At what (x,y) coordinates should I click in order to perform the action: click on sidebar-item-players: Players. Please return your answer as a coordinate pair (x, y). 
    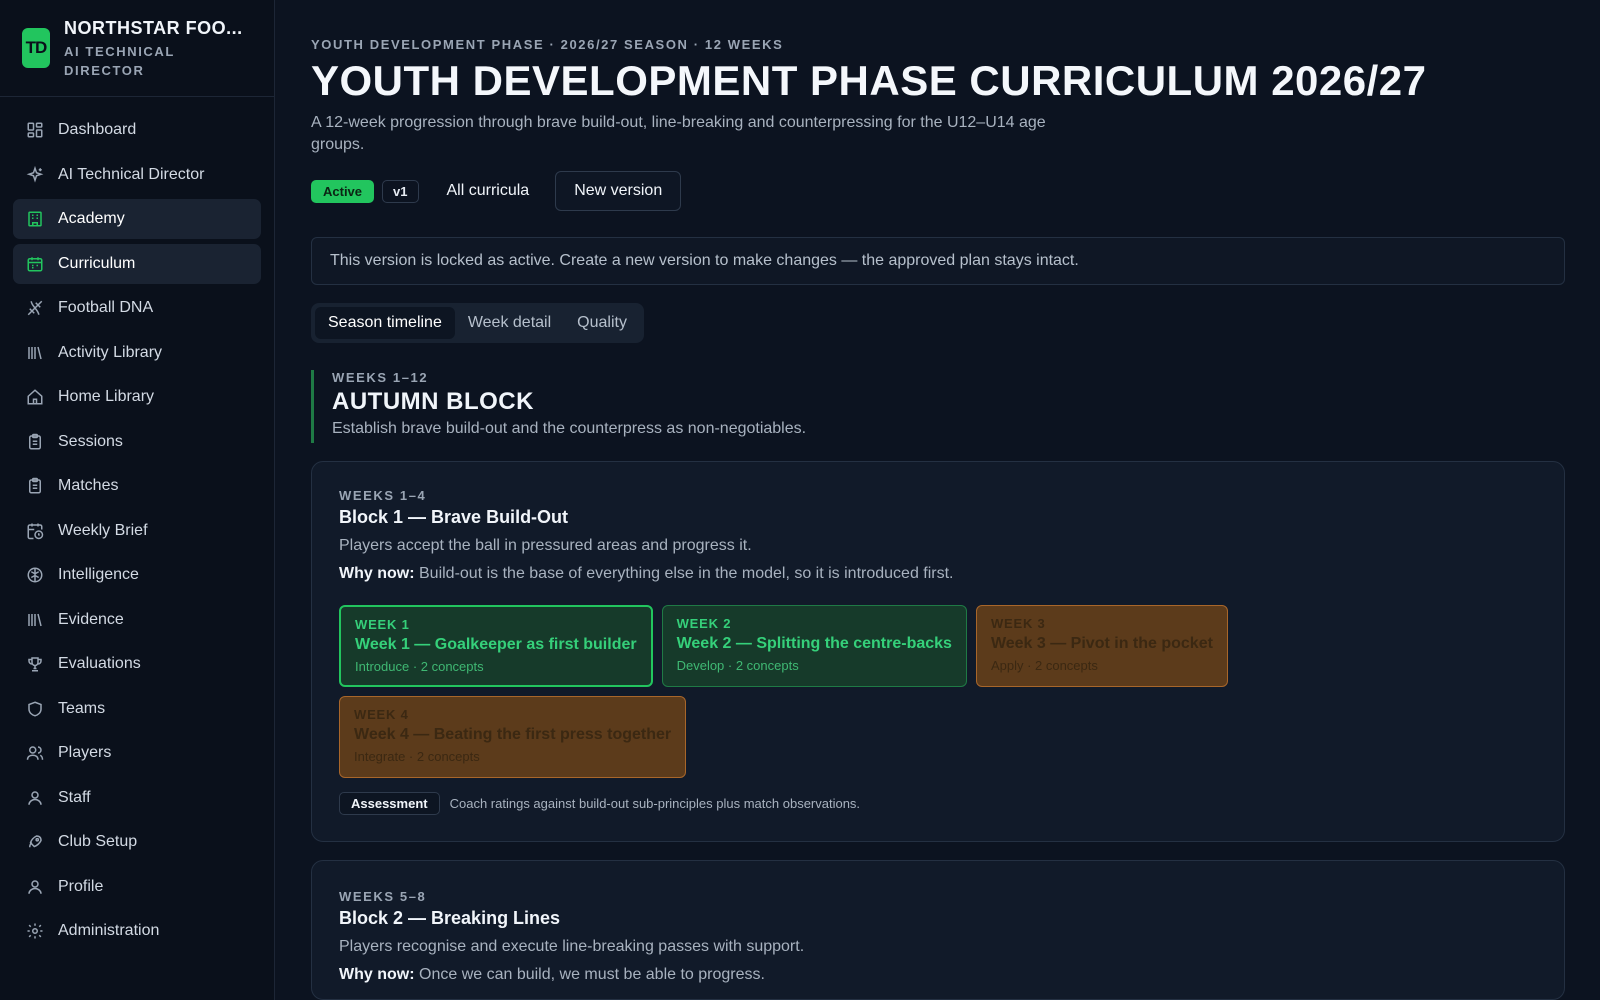
    Looking at the image, I should click on (137, 753).